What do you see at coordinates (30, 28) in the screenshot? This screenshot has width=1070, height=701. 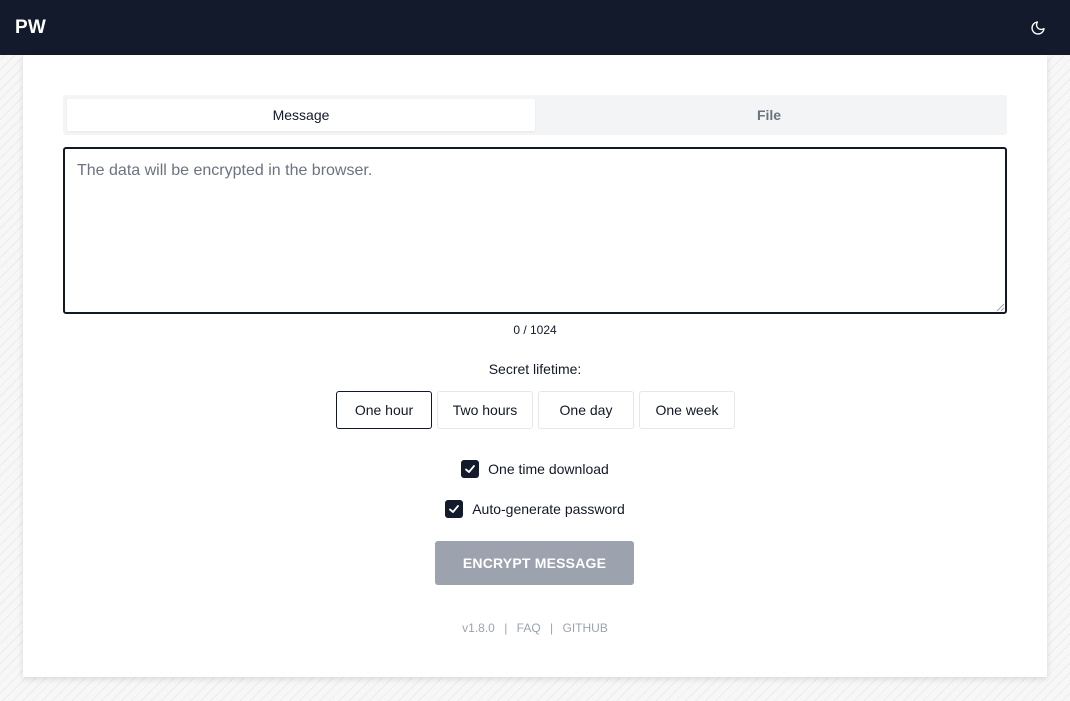 I see `app-logo: PW` at bounding box center [30, 28].